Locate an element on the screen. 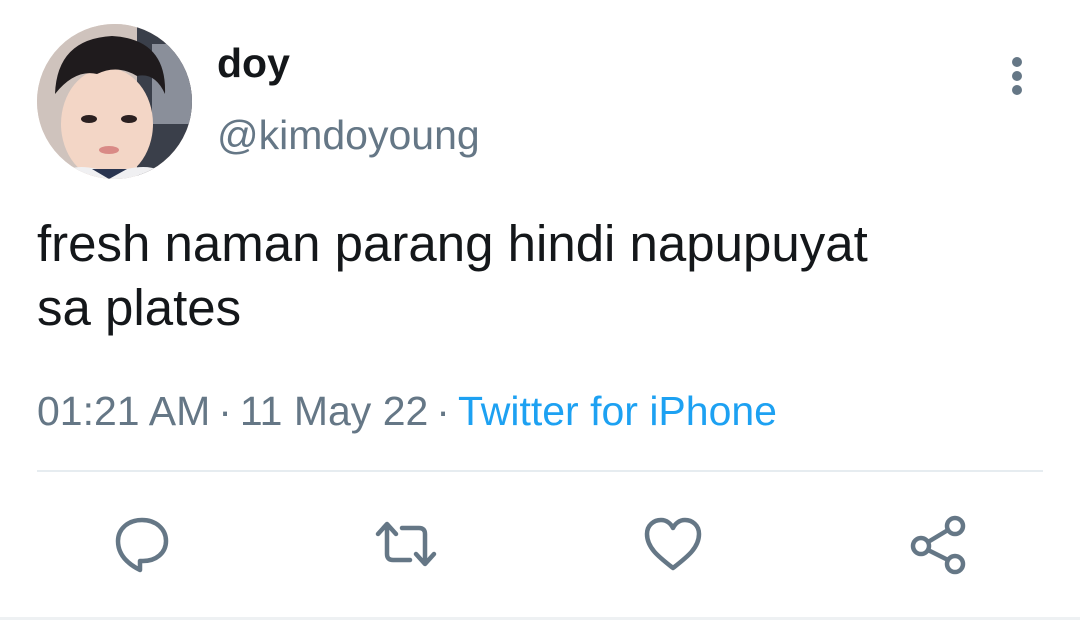  reply-button is located at coordinates (142, 544).